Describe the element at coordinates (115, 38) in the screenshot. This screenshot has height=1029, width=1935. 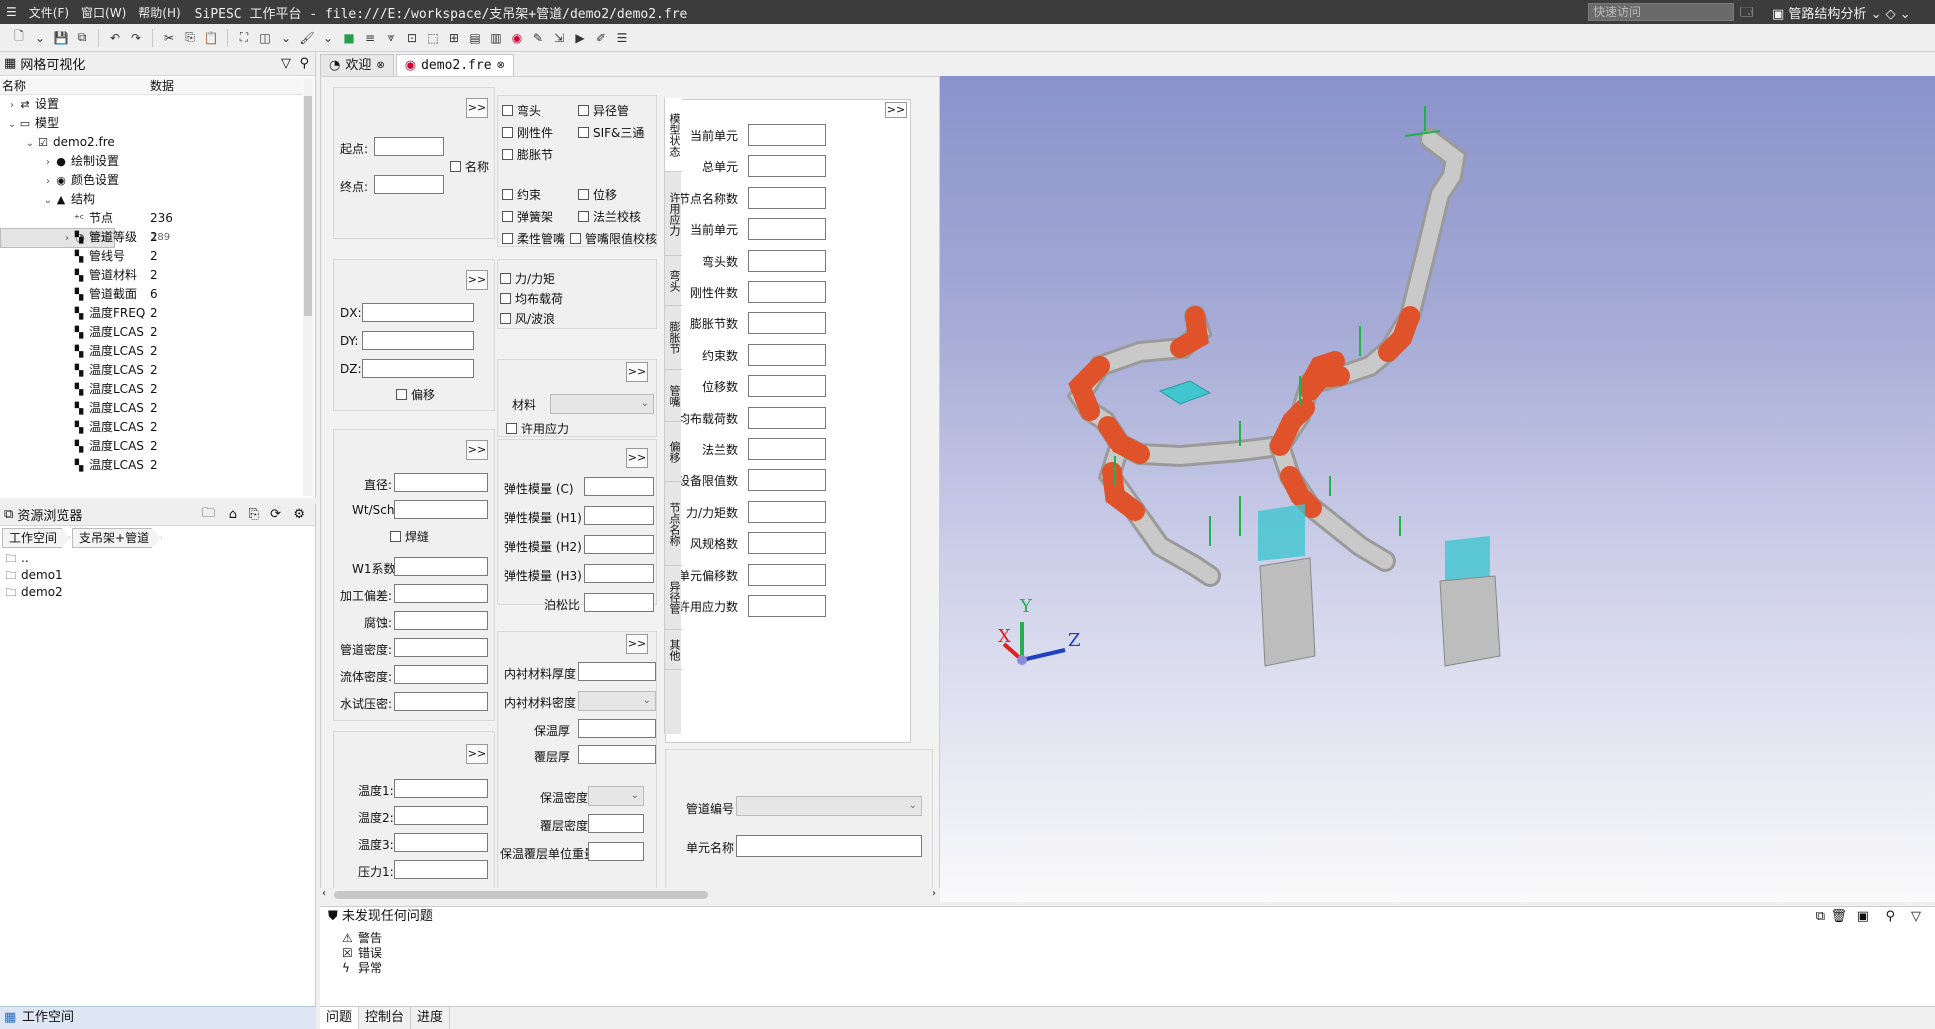
I see `undo-icon: ↶` at that location.